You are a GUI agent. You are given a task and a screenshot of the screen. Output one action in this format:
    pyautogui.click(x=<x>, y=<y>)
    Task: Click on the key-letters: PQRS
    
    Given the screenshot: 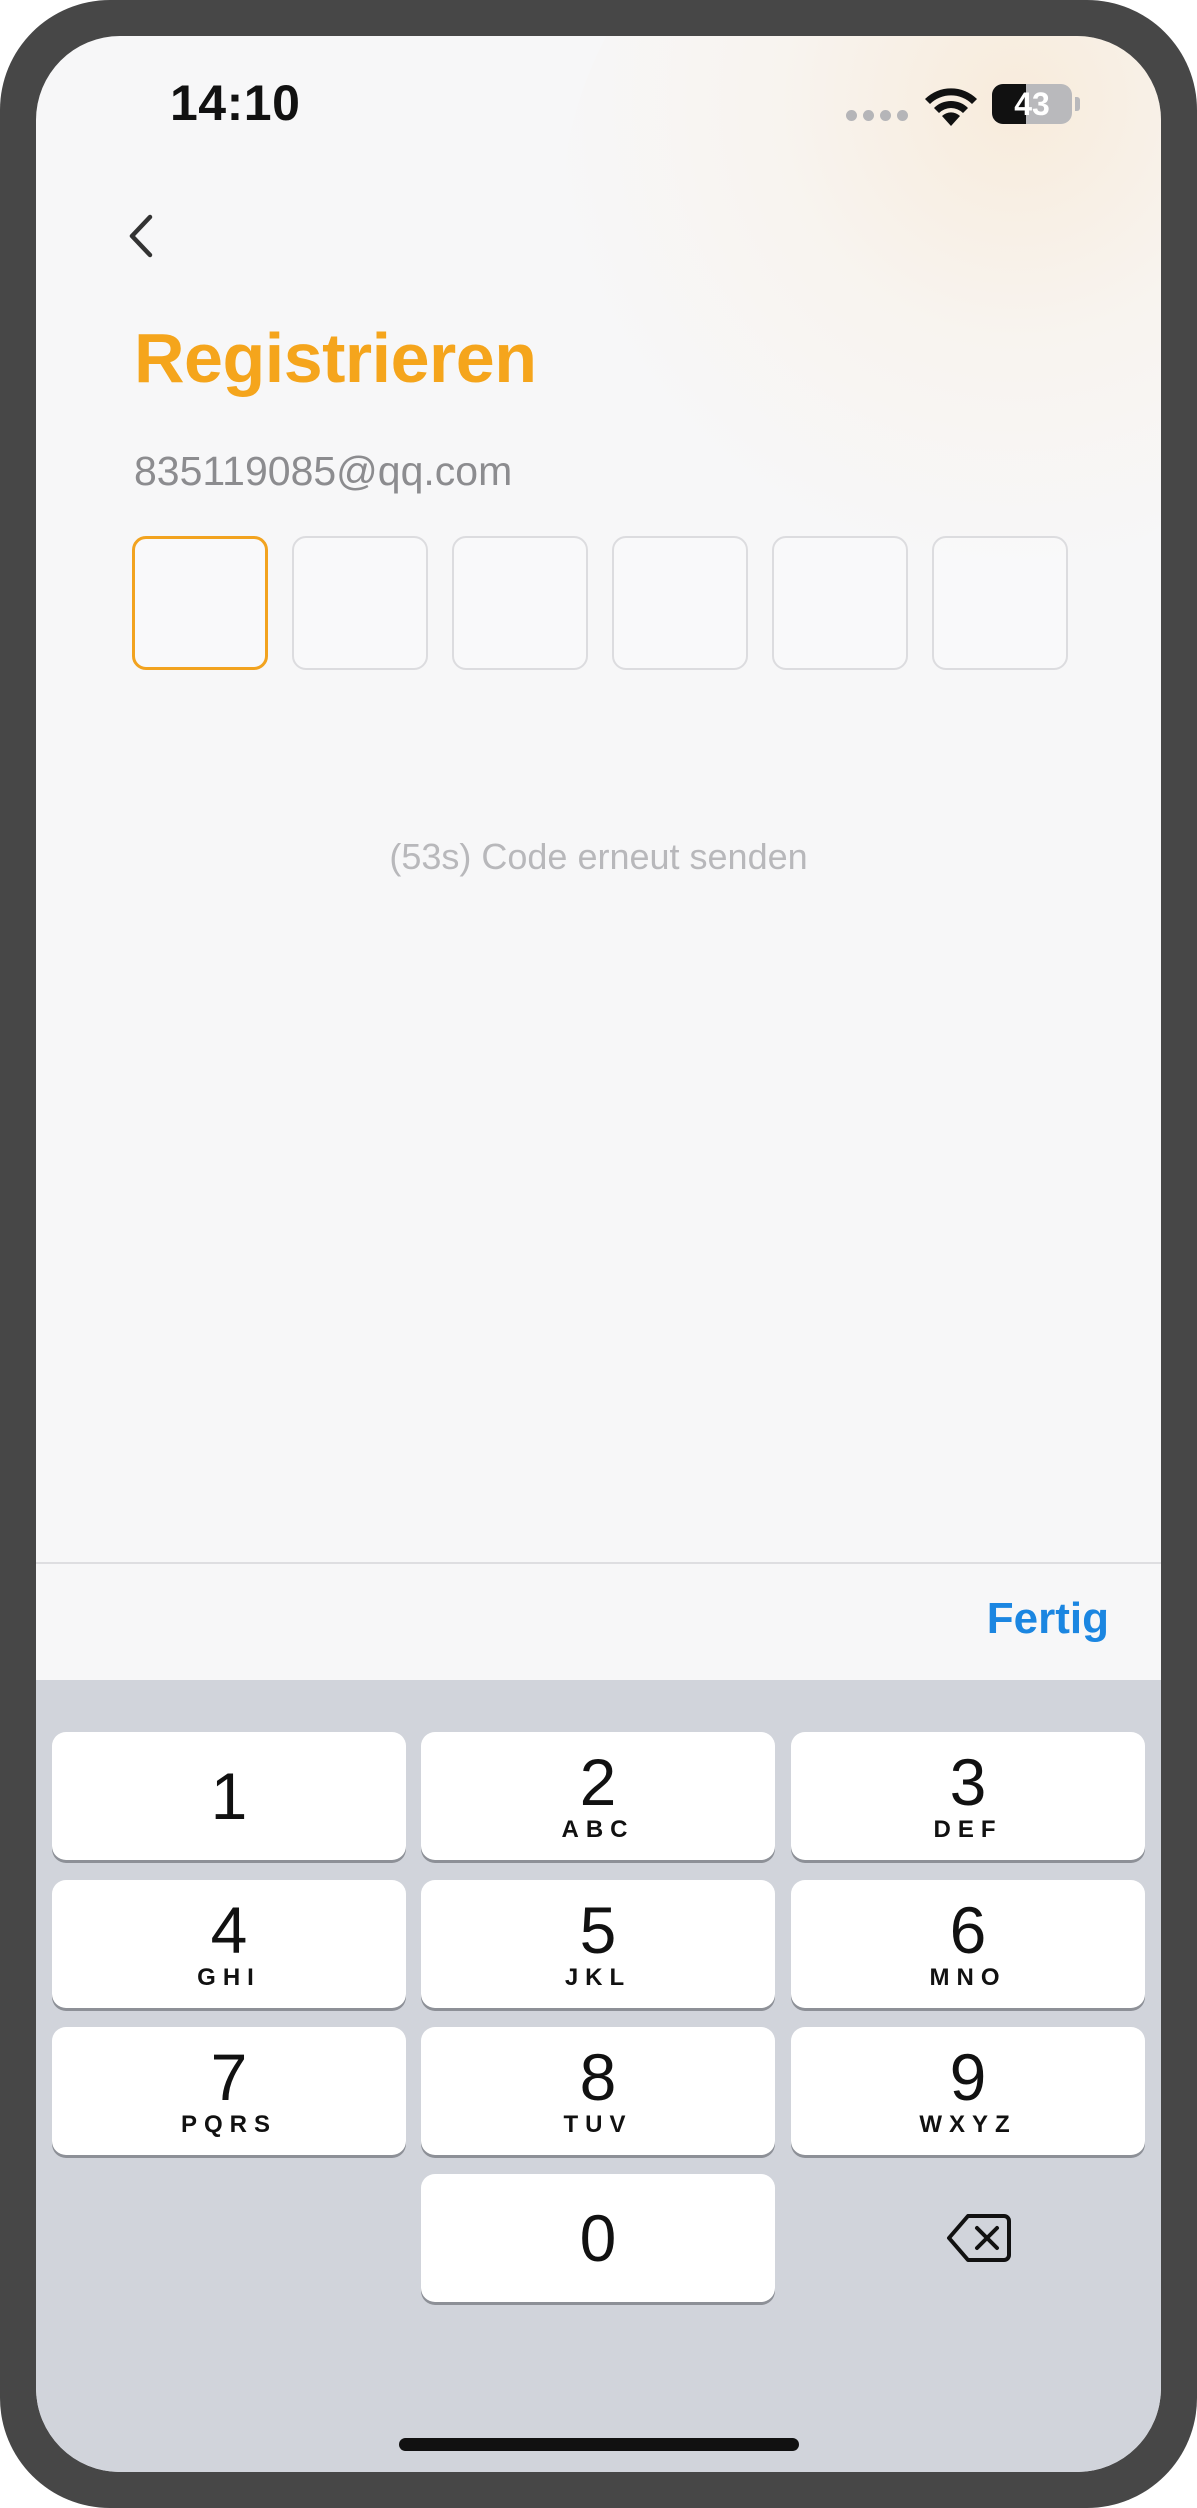 What is the action you would take?
    pyautogui.click(x=228, y=2124)
    